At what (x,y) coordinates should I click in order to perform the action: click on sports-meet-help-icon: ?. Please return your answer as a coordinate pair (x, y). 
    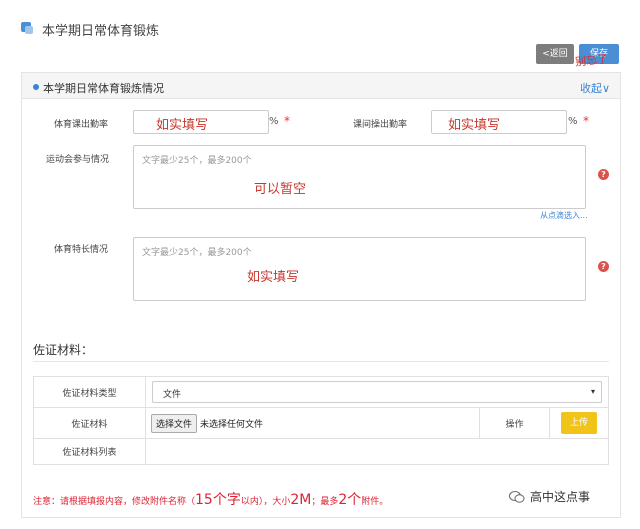
    Looking at the image, I should click on (603, 174).